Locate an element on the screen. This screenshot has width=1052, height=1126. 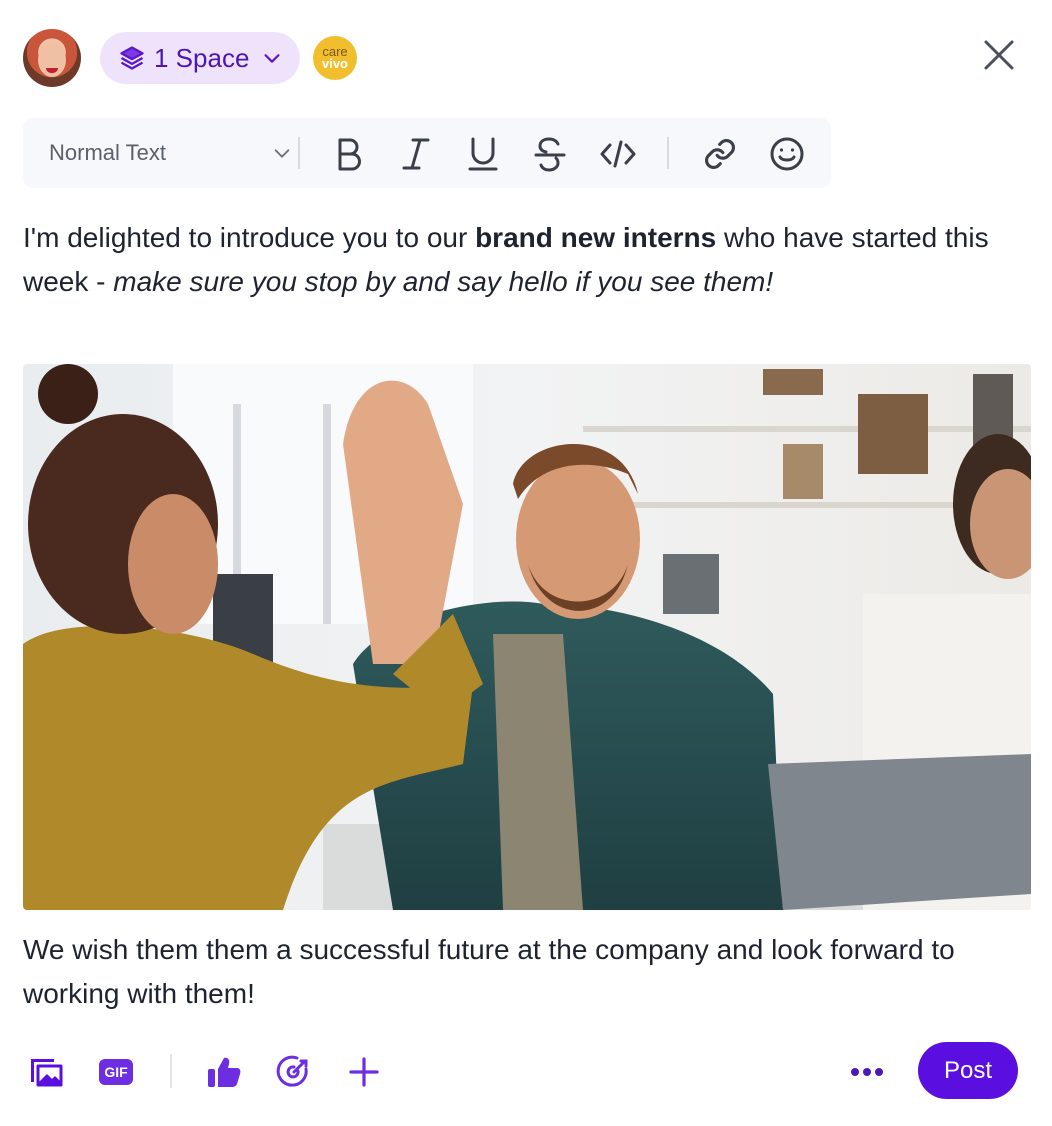
image-gallery-icon is located at coordinates (47, 1073).